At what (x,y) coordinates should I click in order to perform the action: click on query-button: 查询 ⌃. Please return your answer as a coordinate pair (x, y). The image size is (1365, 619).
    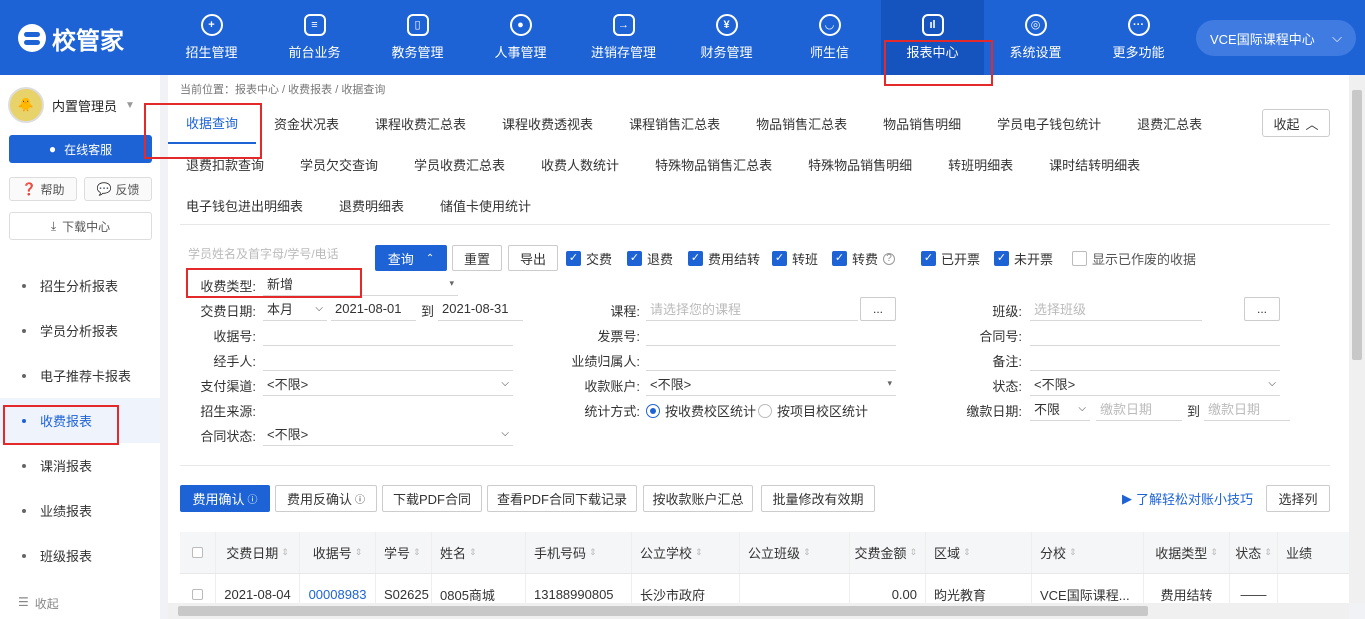
    Looking at the image, I should click on (411, 258).